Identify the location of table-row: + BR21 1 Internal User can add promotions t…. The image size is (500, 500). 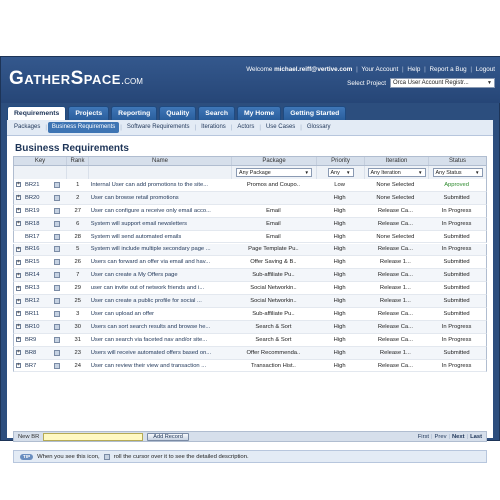
(250, 185).